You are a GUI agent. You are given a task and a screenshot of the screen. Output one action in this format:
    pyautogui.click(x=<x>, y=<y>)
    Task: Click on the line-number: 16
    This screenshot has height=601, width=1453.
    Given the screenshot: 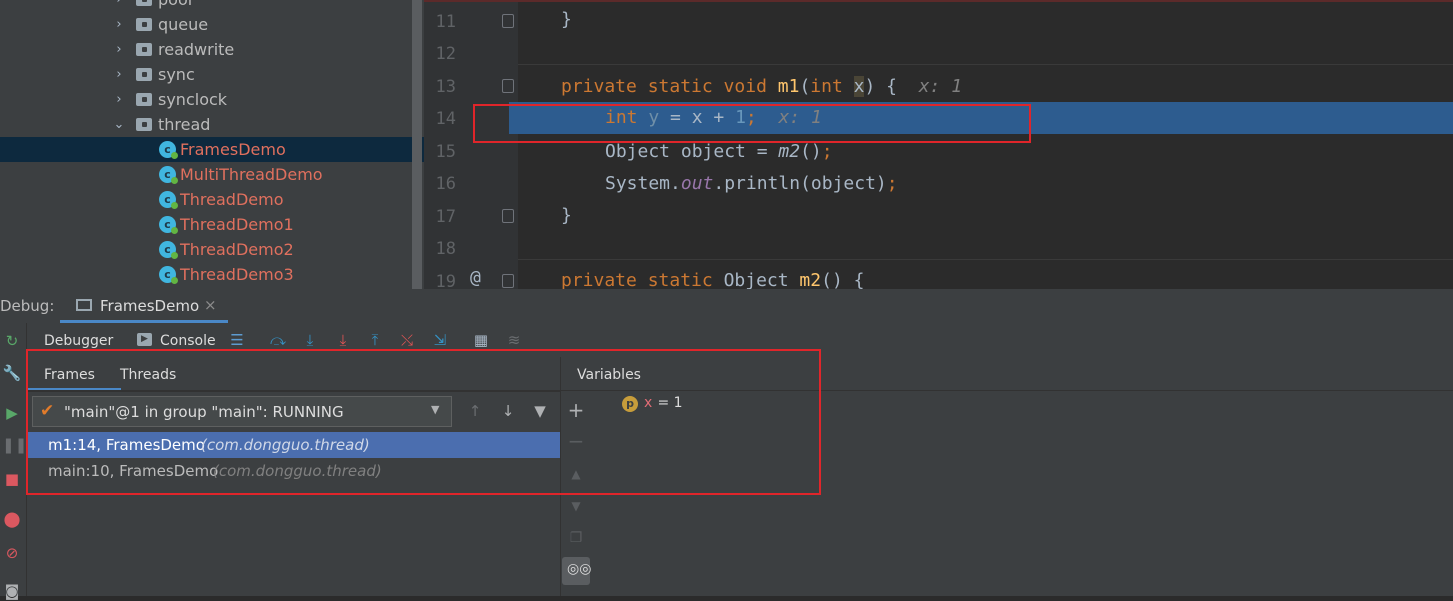 What is the action you would take?
    pyautogui.click(x=445, y=184)
    